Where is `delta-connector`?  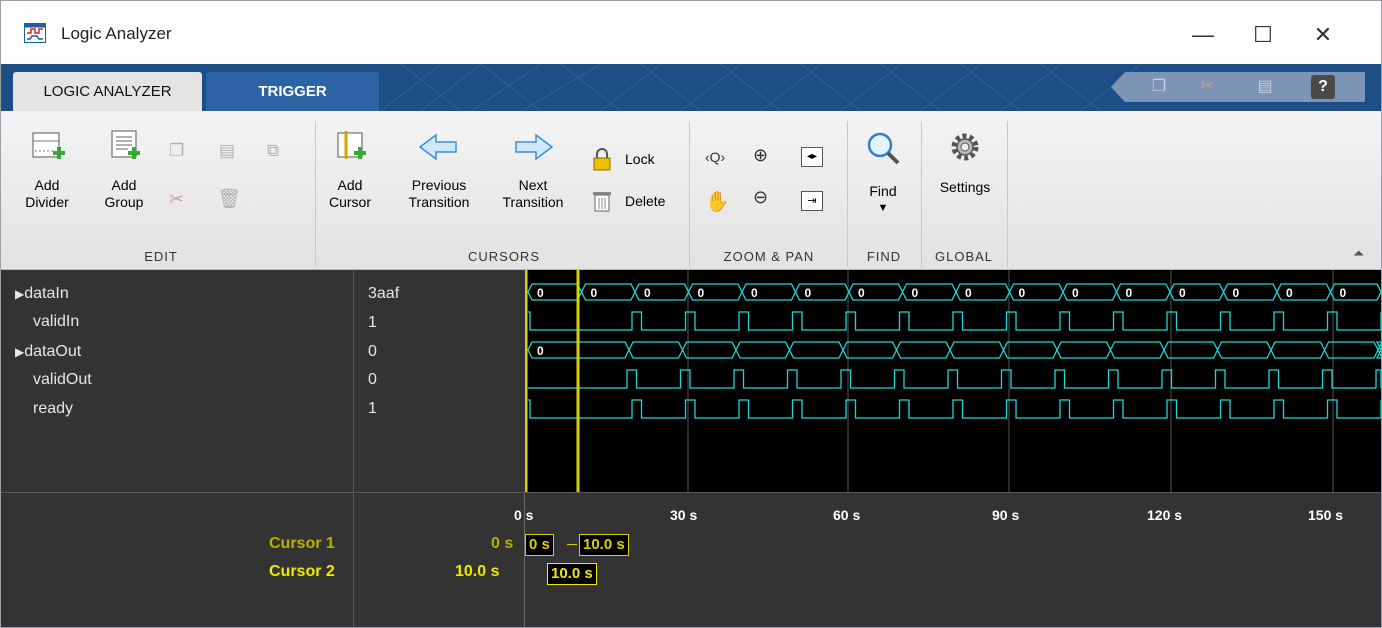
delta-connector is located at coordinates (572, 544).